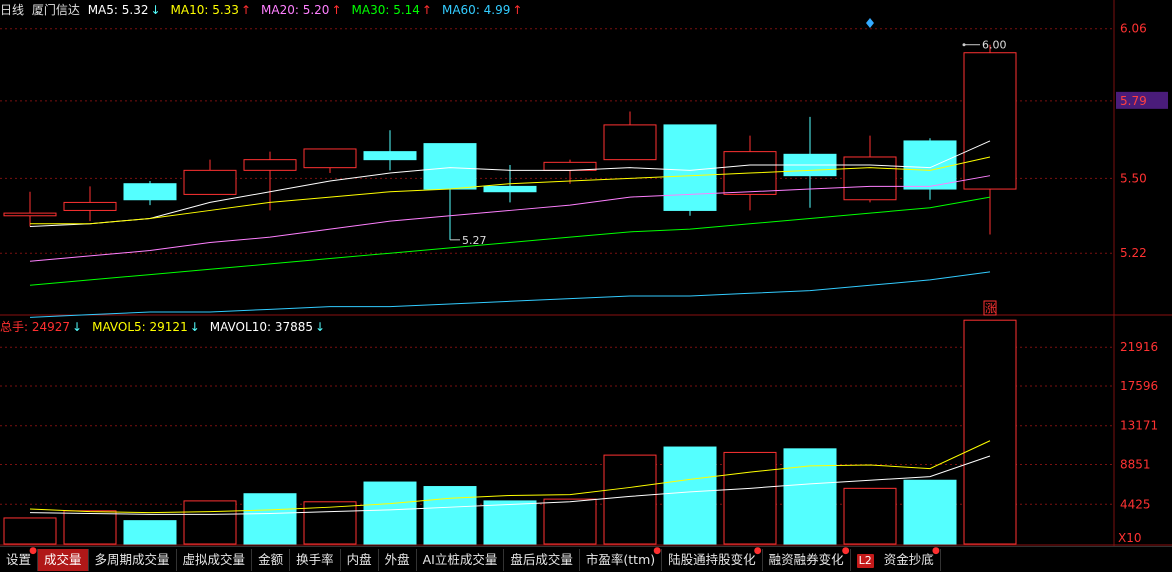 The width and height of the screenshot is (1172, 572). What do you see at coordinates (1139, 347) in the screenshot?
I see `volume-tick-label: 21916` at bounding box center [1139, 347].